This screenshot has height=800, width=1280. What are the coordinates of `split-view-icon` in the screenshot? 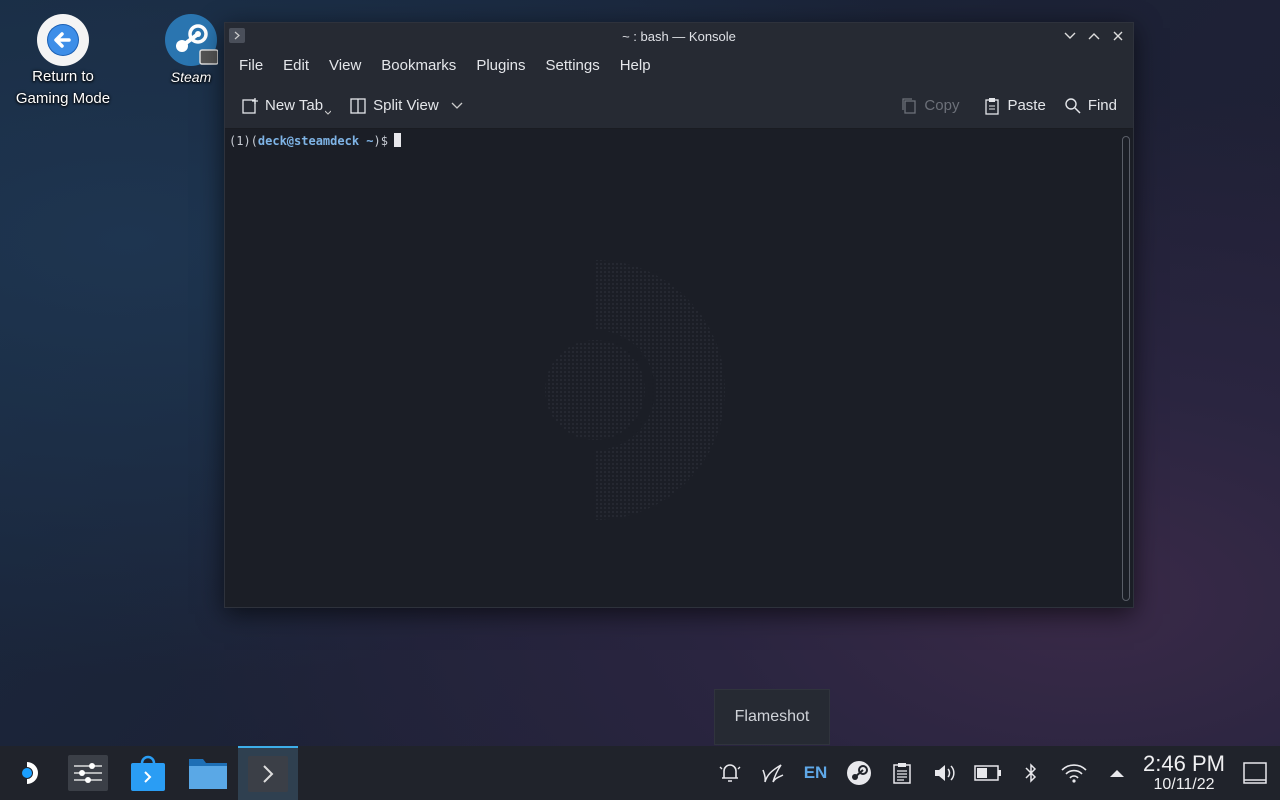 It's located at (358, 105).